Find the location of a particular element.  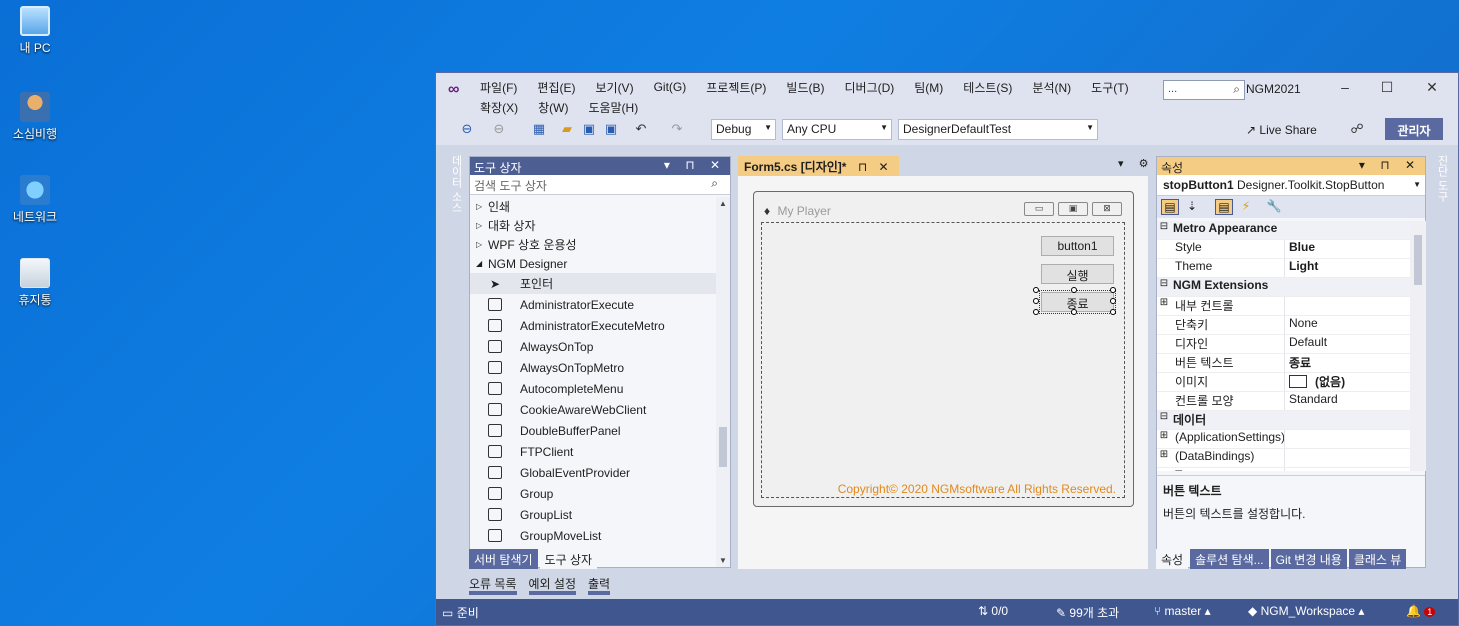

tab-git-changes: Git 변경 내용 is located at coordinates (1308, 559).